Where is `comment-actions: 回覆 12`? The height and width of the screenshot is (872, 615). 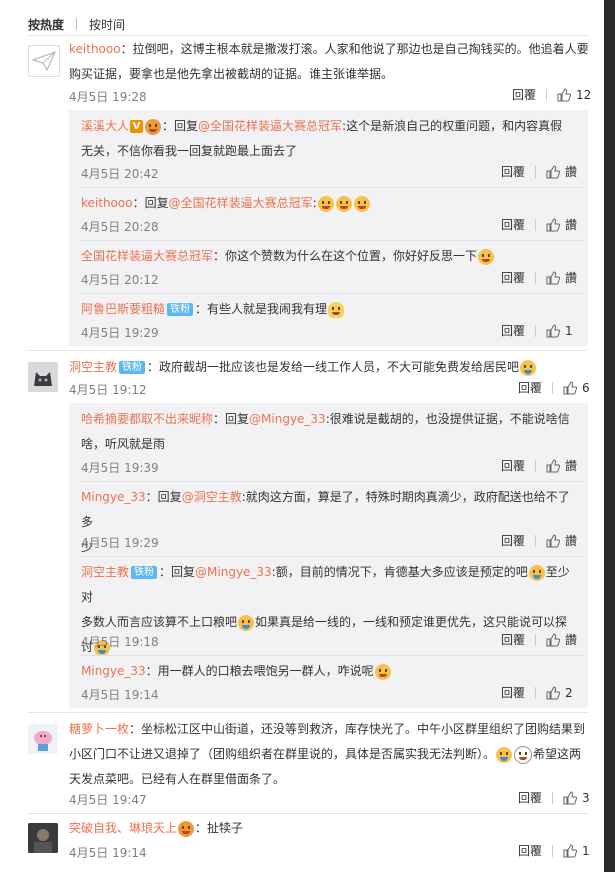 comment-actions: 回覆 12 is located at coordinates (551, 94).